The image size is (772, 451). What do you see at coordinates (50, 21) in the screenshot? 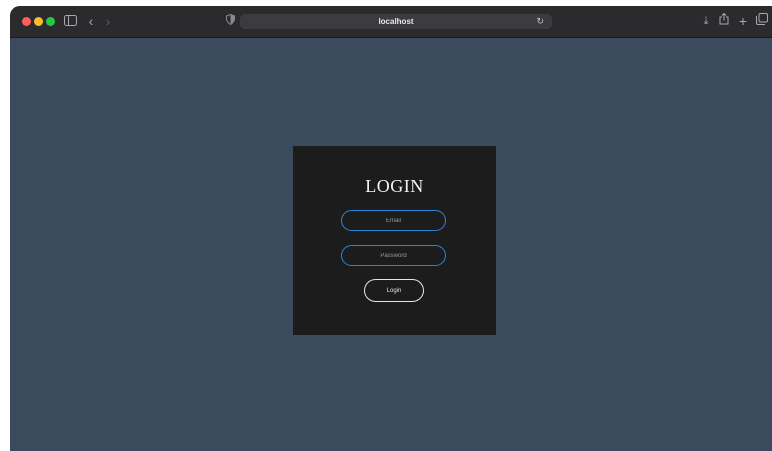
I see `zoom-window-button` at bounding box center [50, 21].